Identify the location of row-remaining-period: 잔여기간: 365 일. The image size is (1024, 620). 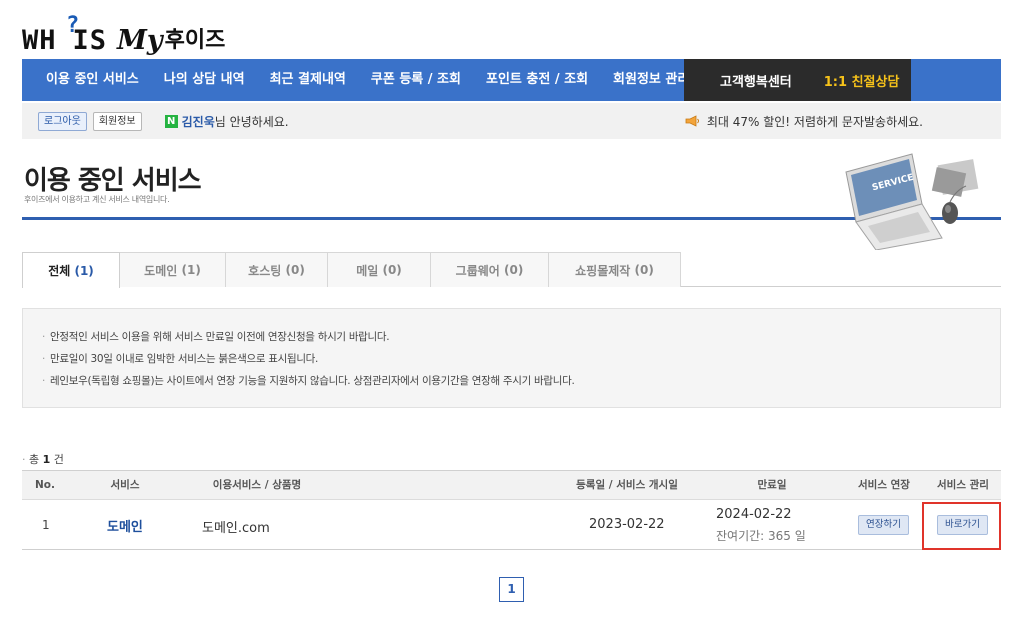
(761, 536).